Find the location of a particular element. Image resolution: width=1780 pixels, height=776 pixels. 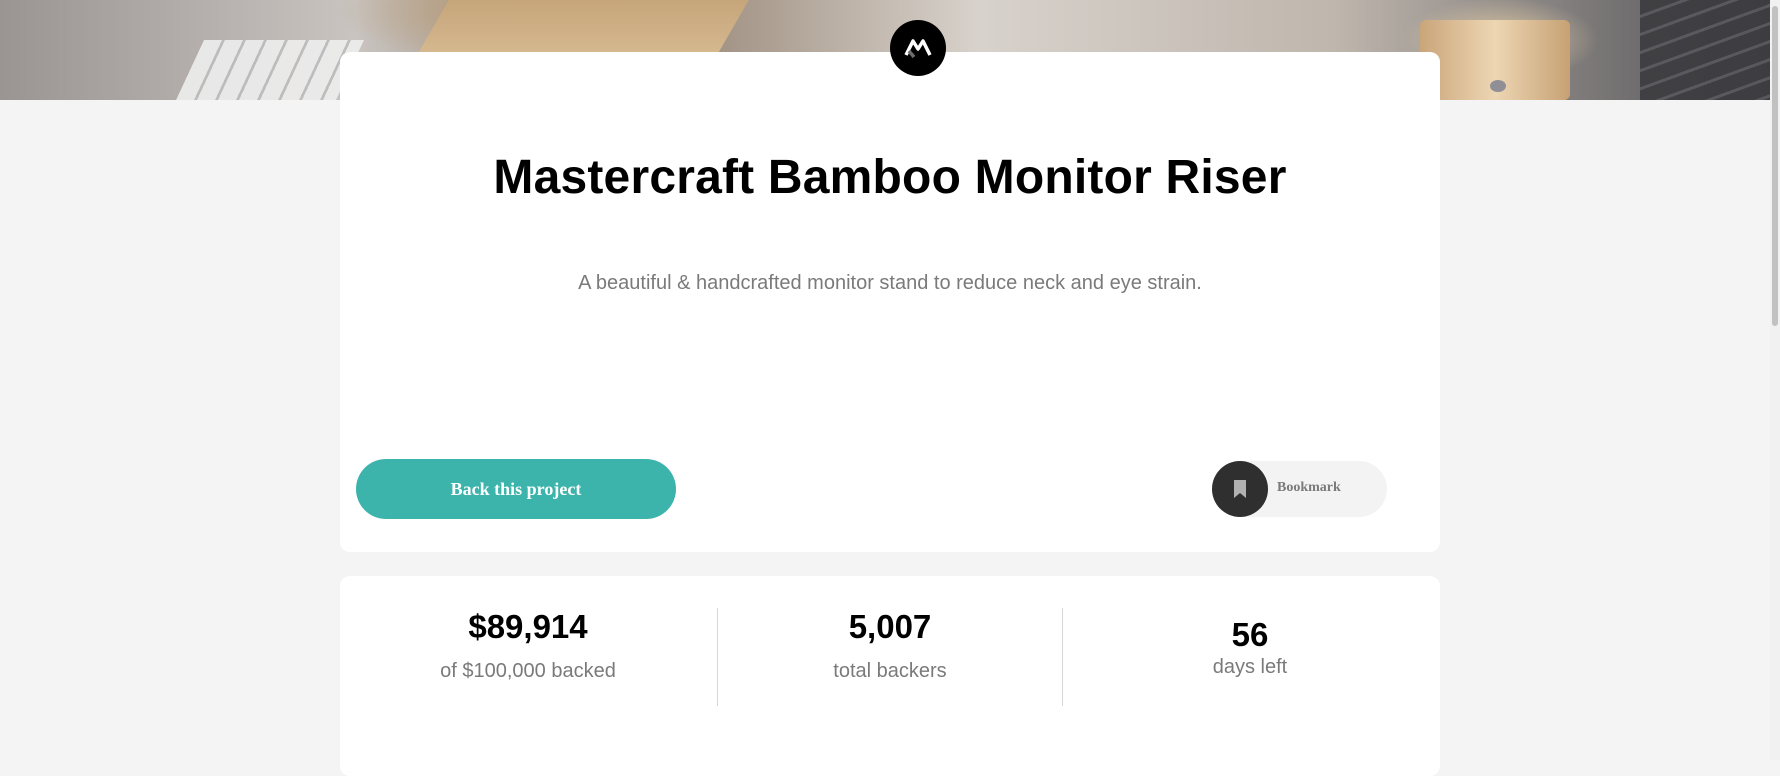

stat-backed-label: of $100,000 backed is located at coordinates (528, 671).